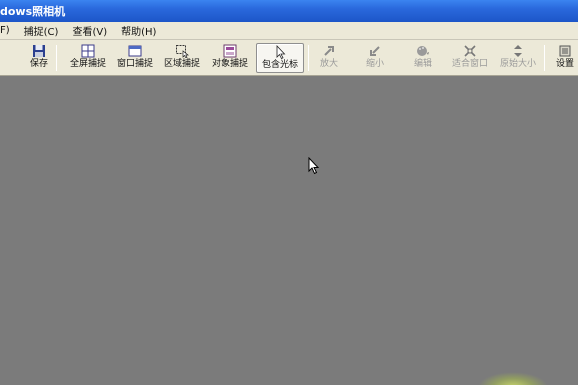 The height and width of the screenshot is (385, 578). What do you see at coordinates (230, 51) in the screenshot?
I see `object-icon` at bounding box center [230, 51].